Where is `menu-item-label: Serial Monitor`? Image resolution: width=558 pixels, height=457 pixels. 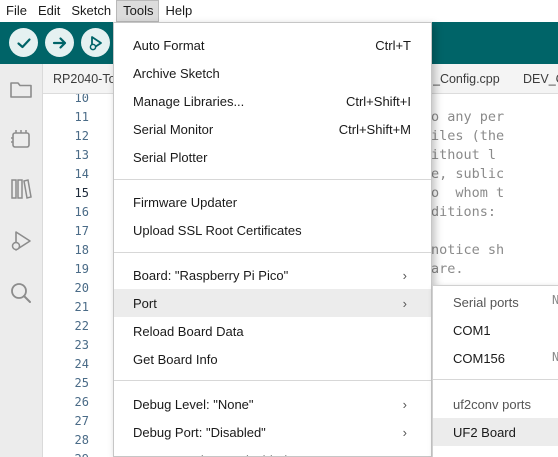
menu-item-label: Serial Monitor is located at coordinates (173, 129).